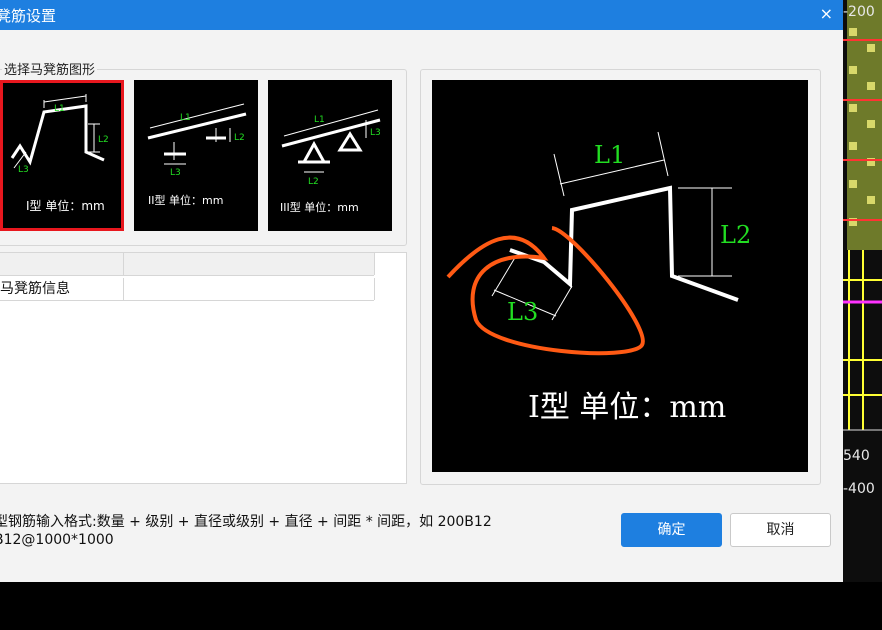 The width and height of the screenshot is (882, 630). What do you see at coordinates (57, 540) in the screenshot?
I see `input-format-example: B12@1000*1000` at bounding box center [57, 540].